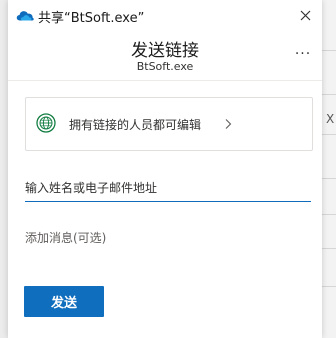  What do you see at coordinates (25, 16) in the screenshot?
I see `onedrive-cloud-icon` at bounding box center [25, 16].